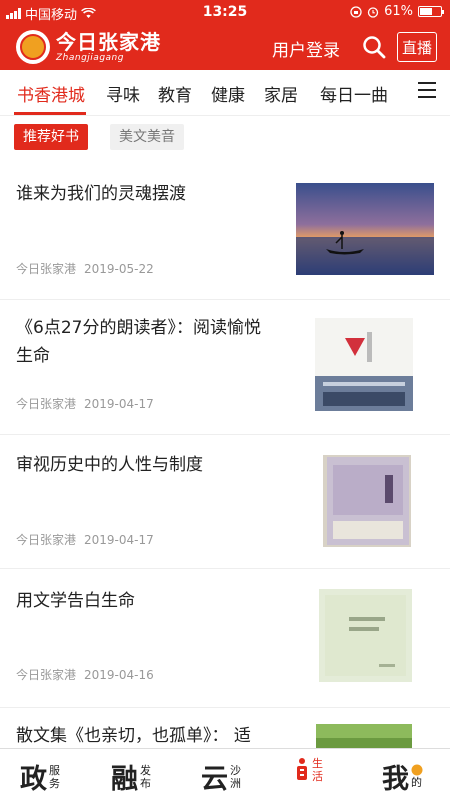 Image resolution: width=450 pixels, height=800 pixels. I want to click on article-title: 用文学告白生命, so click(75, 601).